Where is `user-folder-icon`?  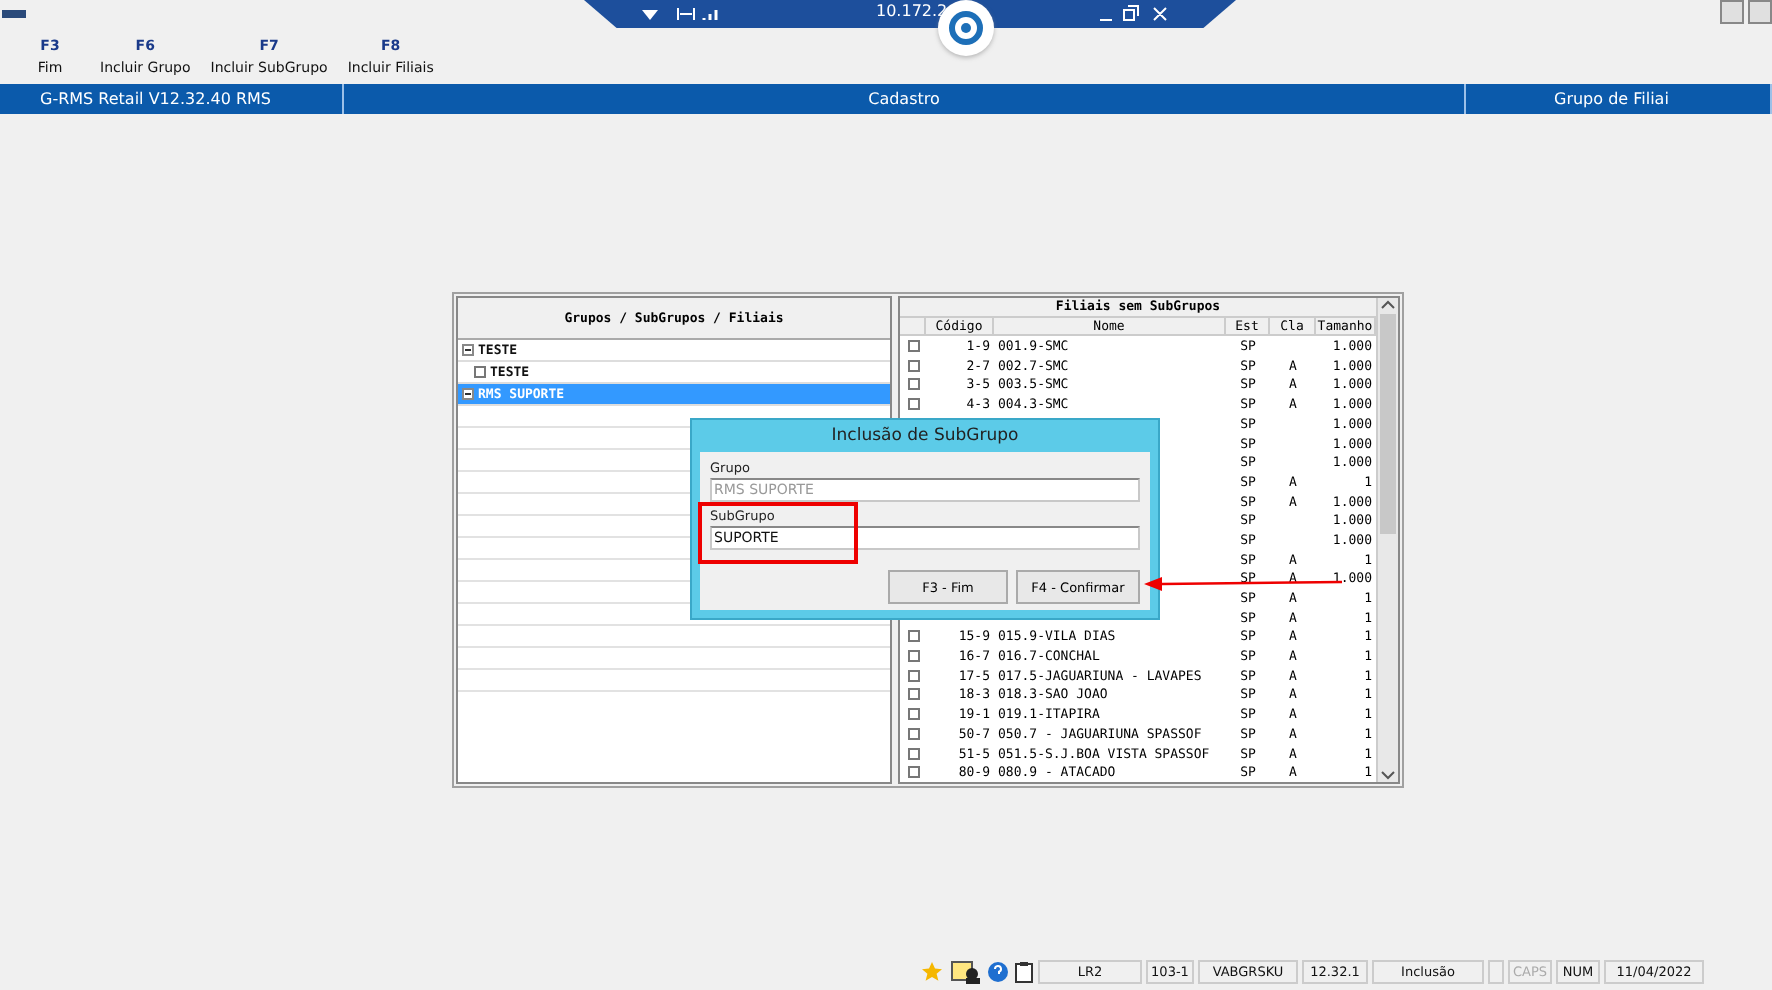
user-folder-icon is located at coordinates (966, 971).